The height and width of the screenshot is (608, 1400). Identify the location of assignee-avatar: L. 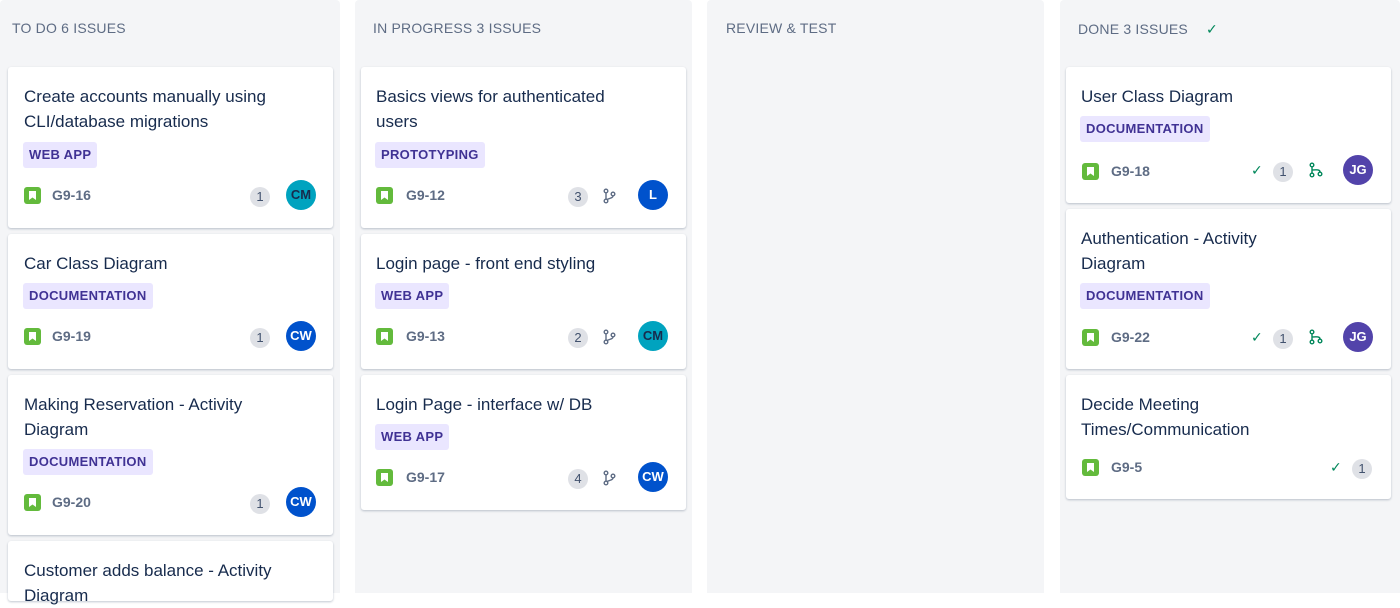
(653, 195).